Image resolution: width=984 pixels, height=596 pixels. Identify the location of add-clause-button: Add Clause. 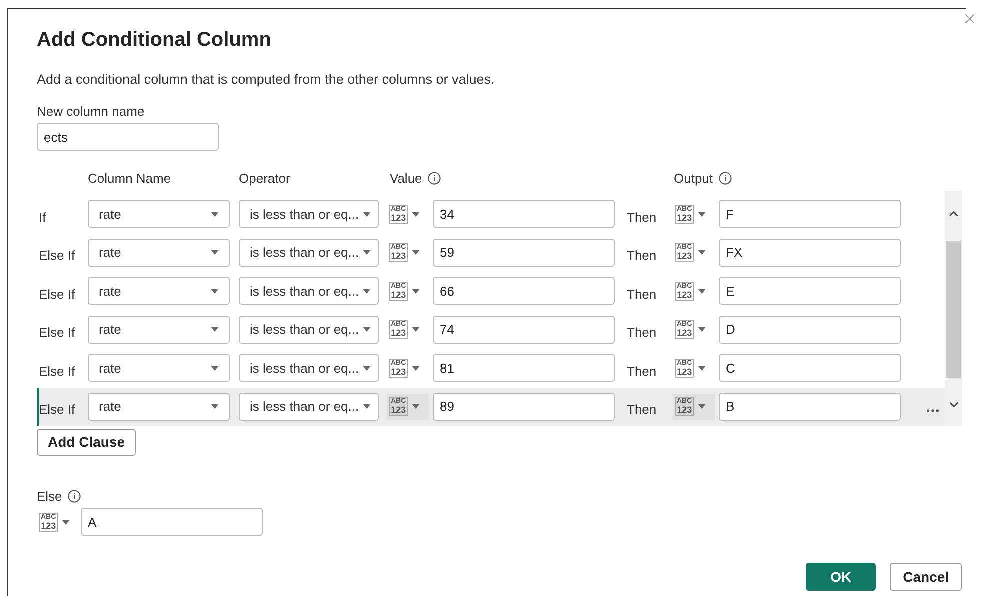
(86, 442).